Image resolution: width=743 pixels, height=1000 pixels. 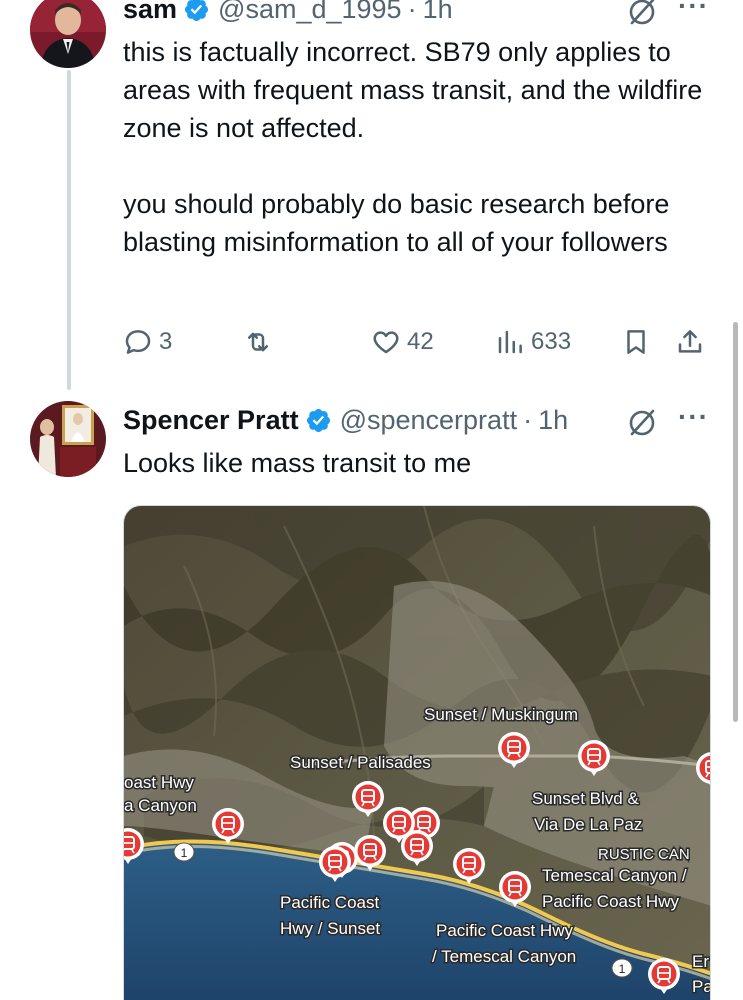 I want to click on reply-button: 3, so click(x=147, y=342).